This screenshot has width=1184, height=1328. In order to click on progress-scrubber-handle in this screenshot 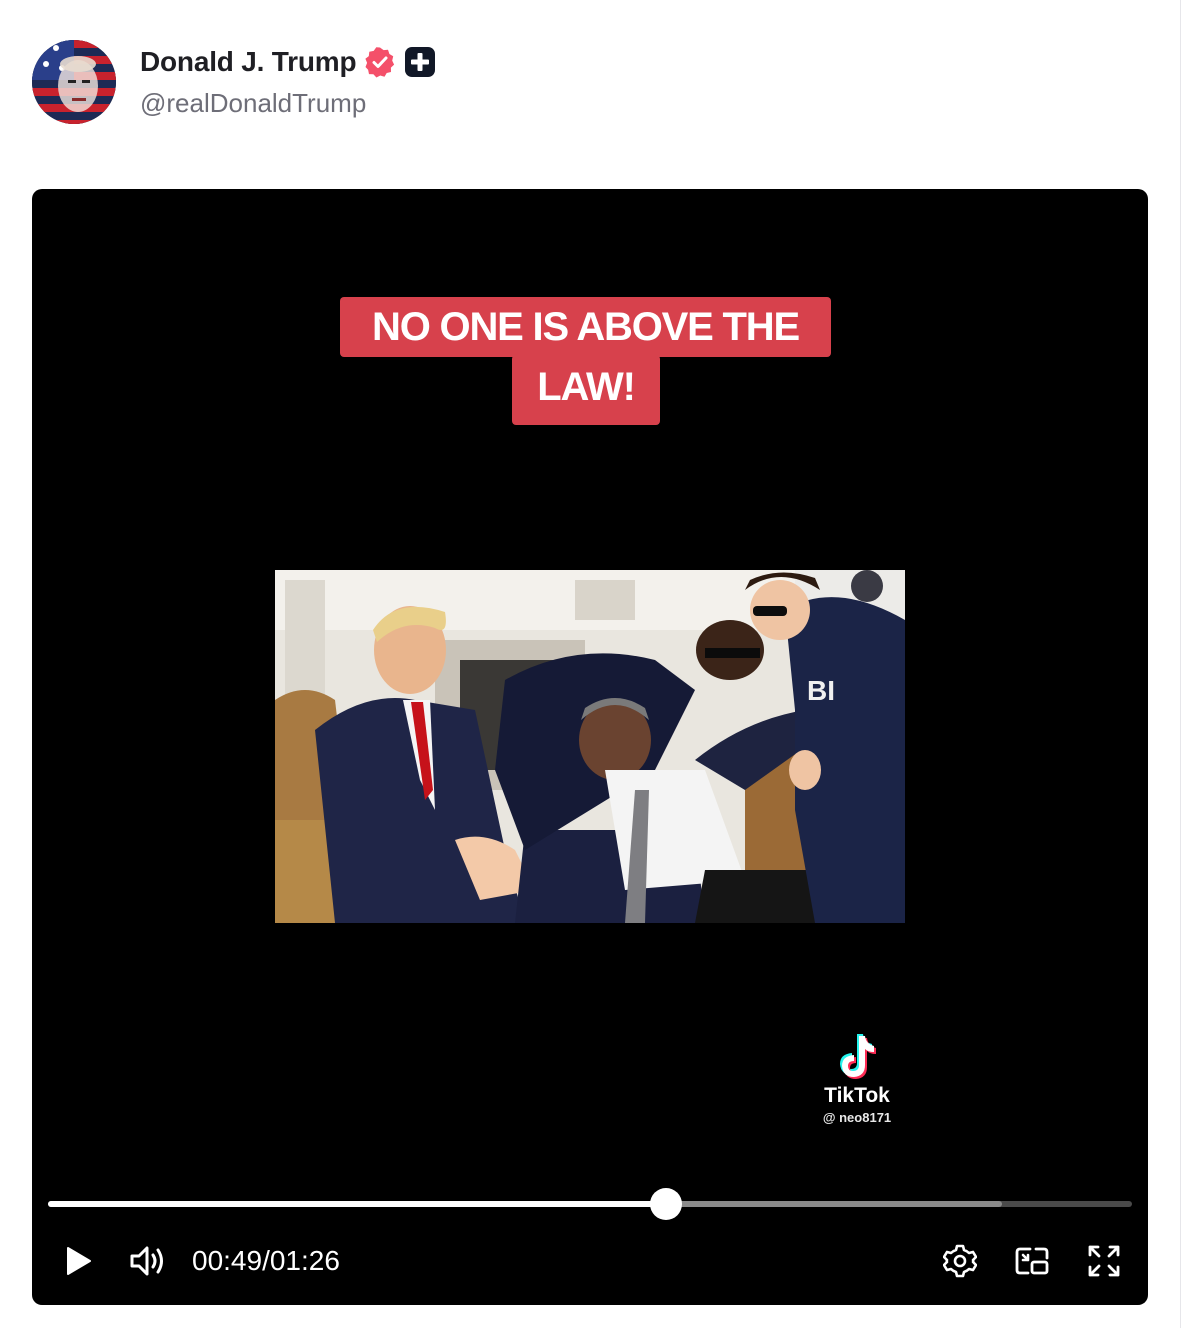, I will do `click(665, 1204)`.